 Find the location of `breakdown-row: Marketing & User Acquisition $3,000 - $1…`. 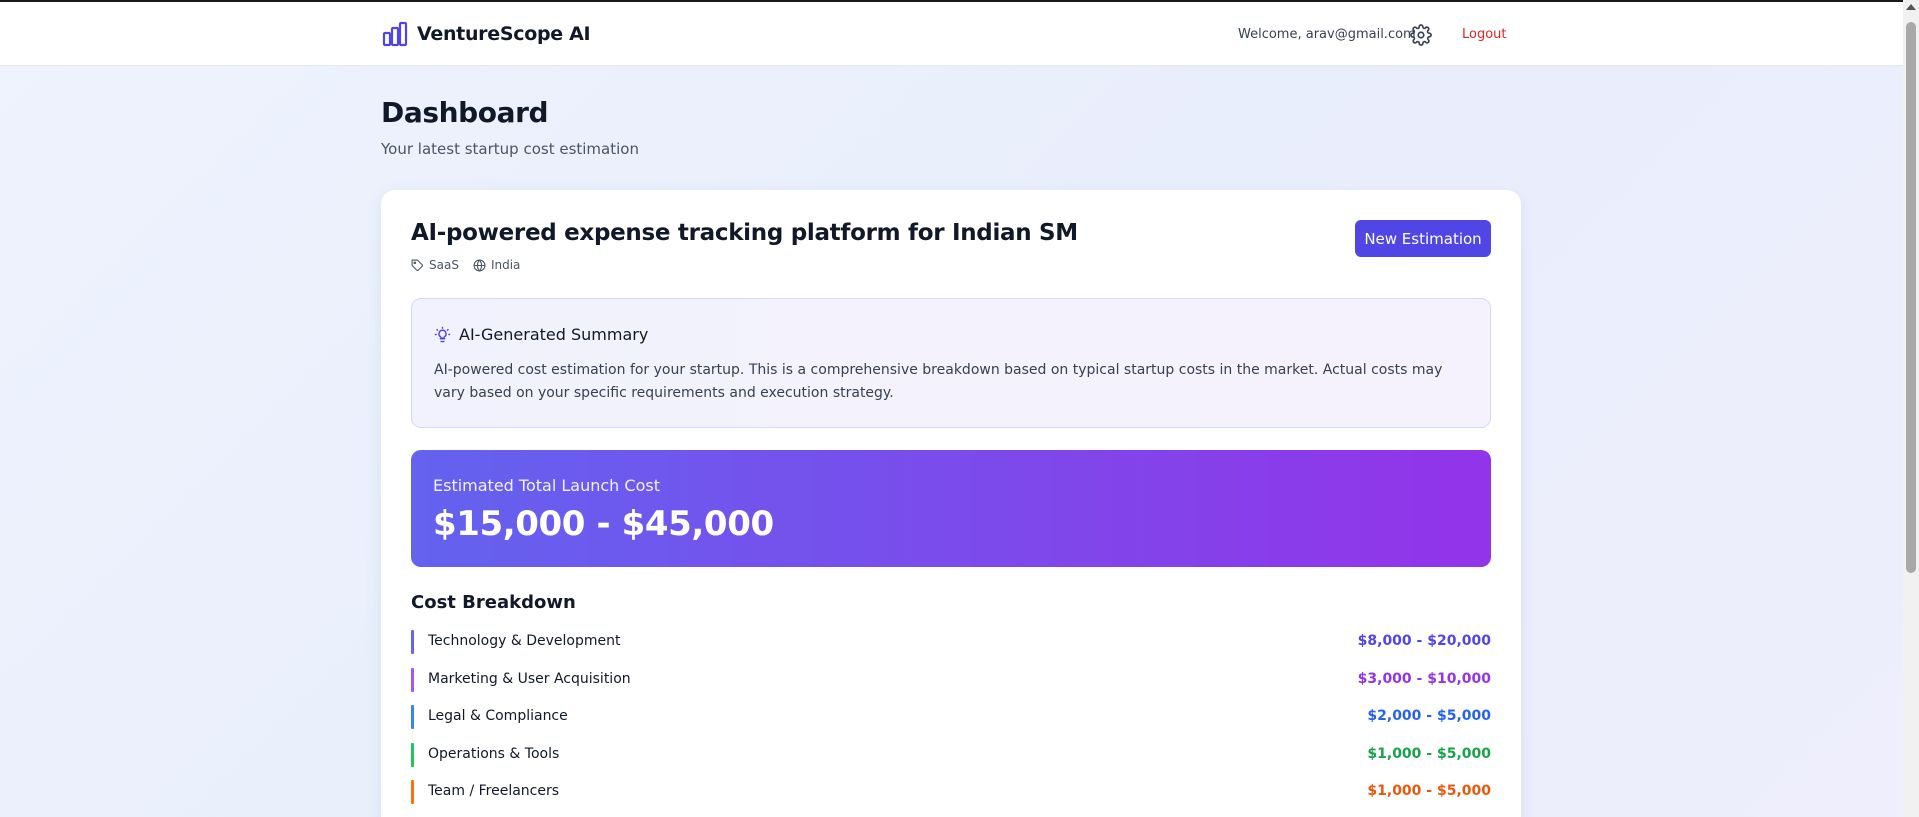

breakdown-row: Marketing & User Acquisition $3,000 - $1… is located at coordinates (951, 680).